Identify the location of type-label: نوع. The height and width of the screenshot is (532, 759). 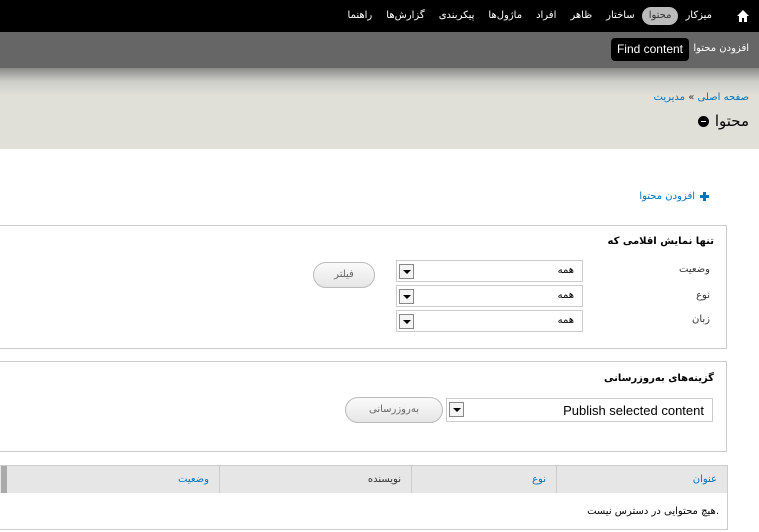
(703, 295).